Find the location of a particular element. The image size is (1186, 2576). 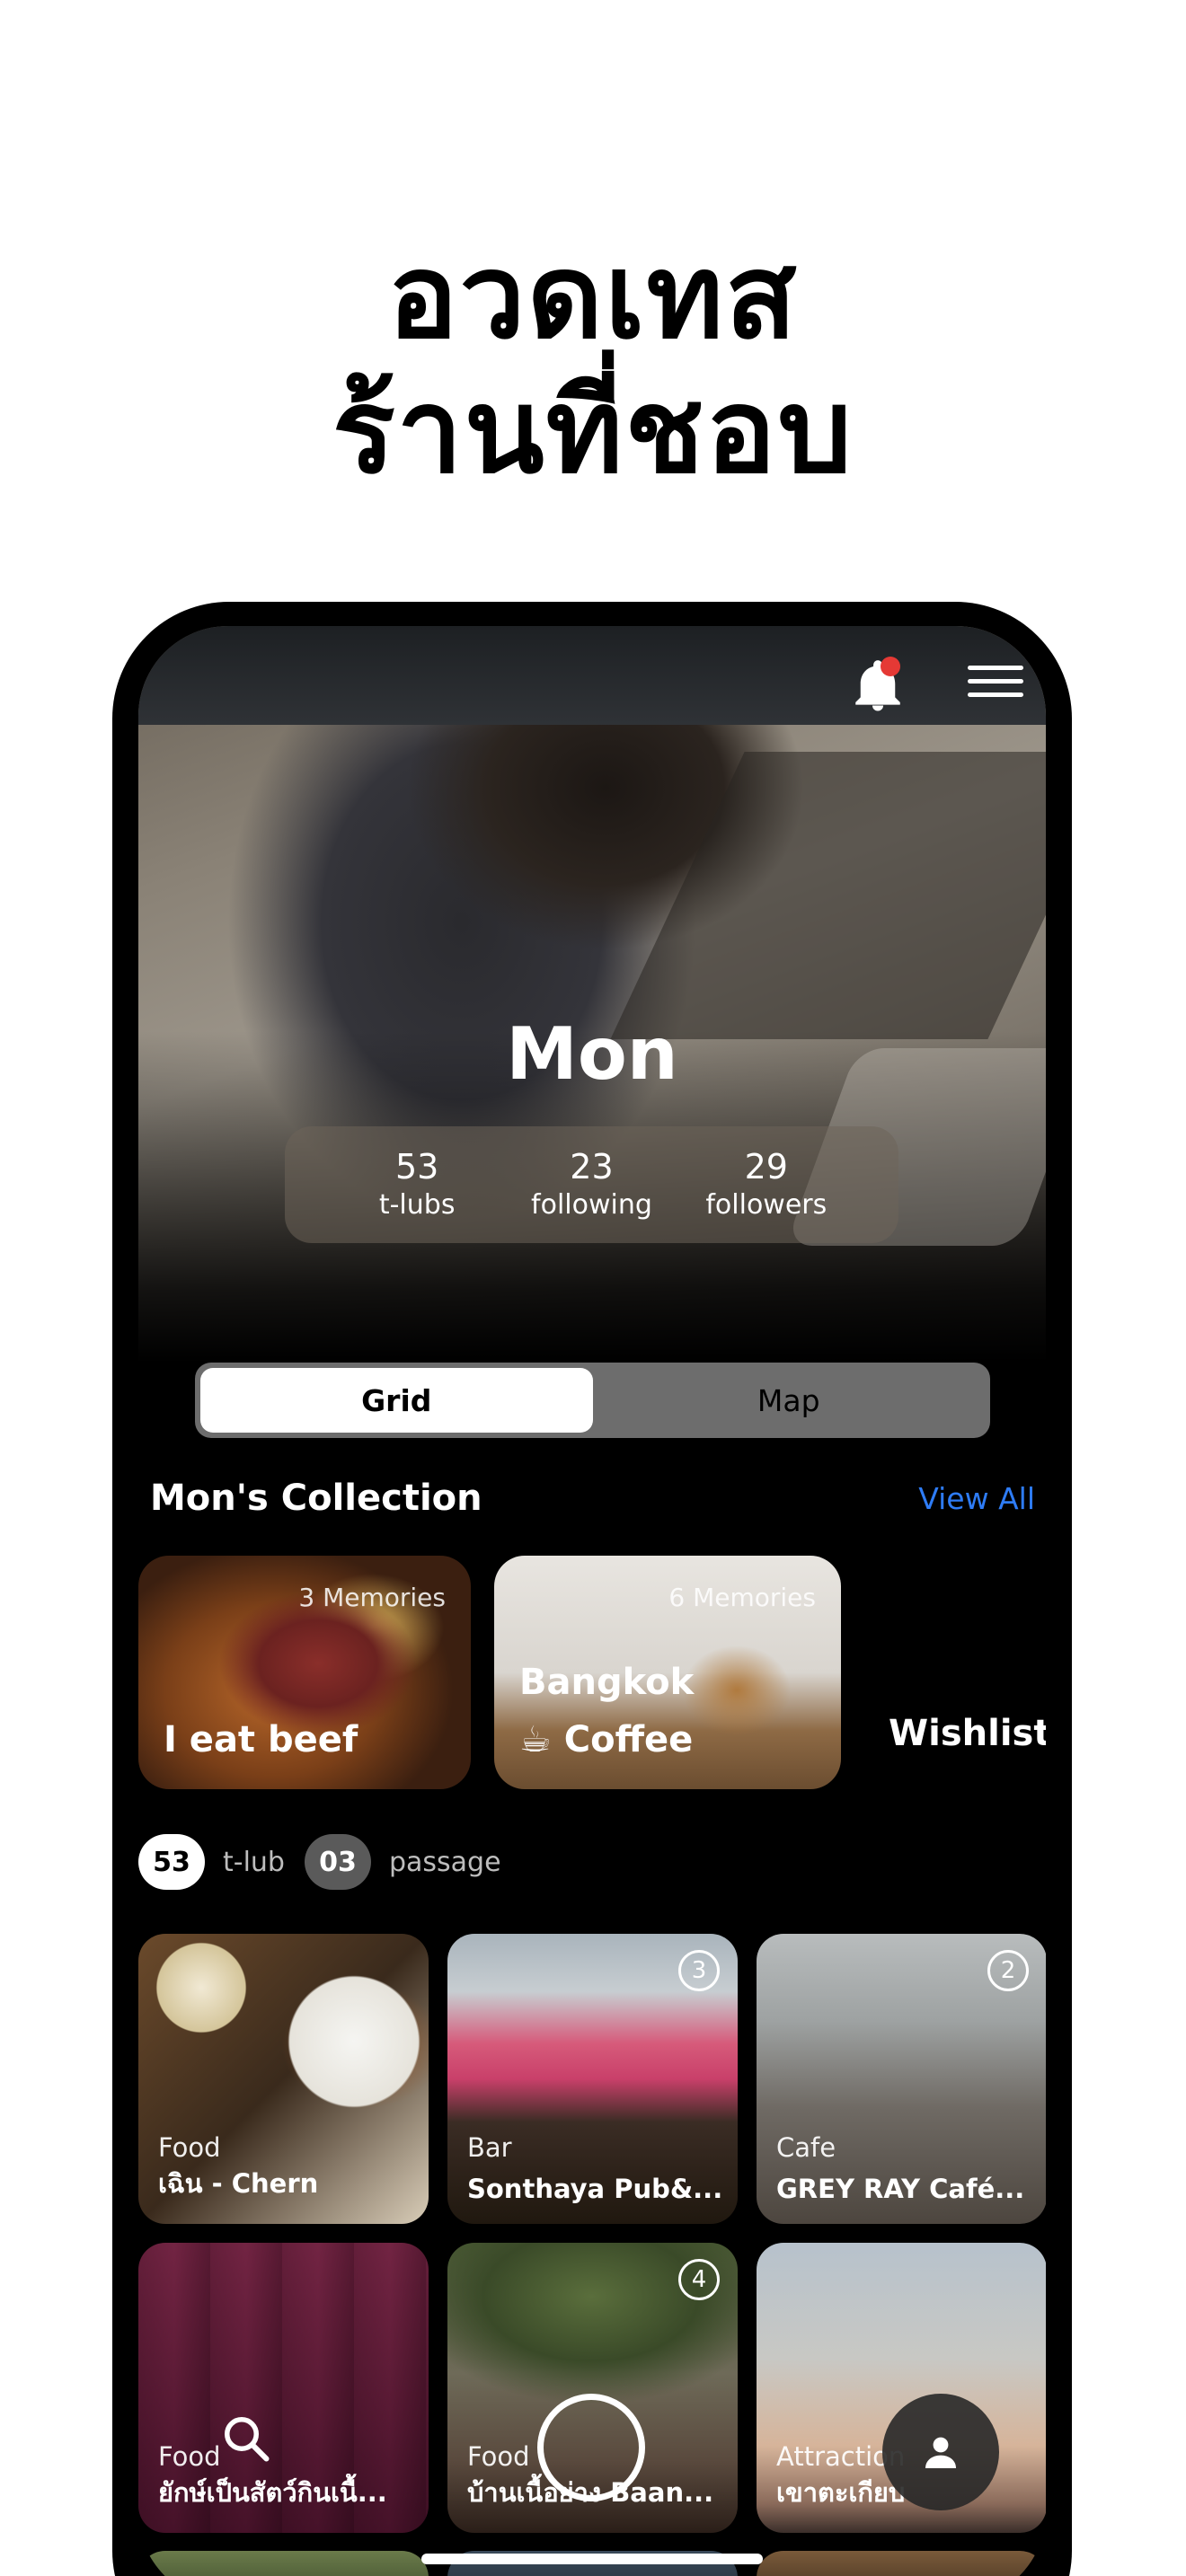

passage-label: passage is located at coordinates (444, 1862).